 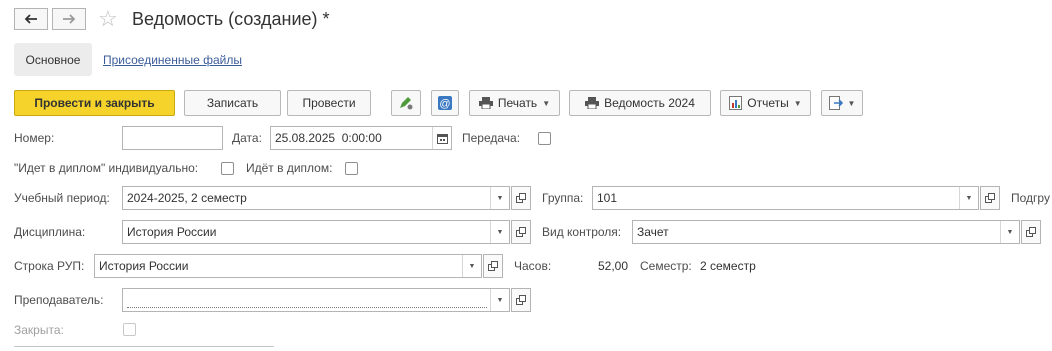 I want to click on tab-attached-files: Присоединенные файлы, so click(x=172, y=60).